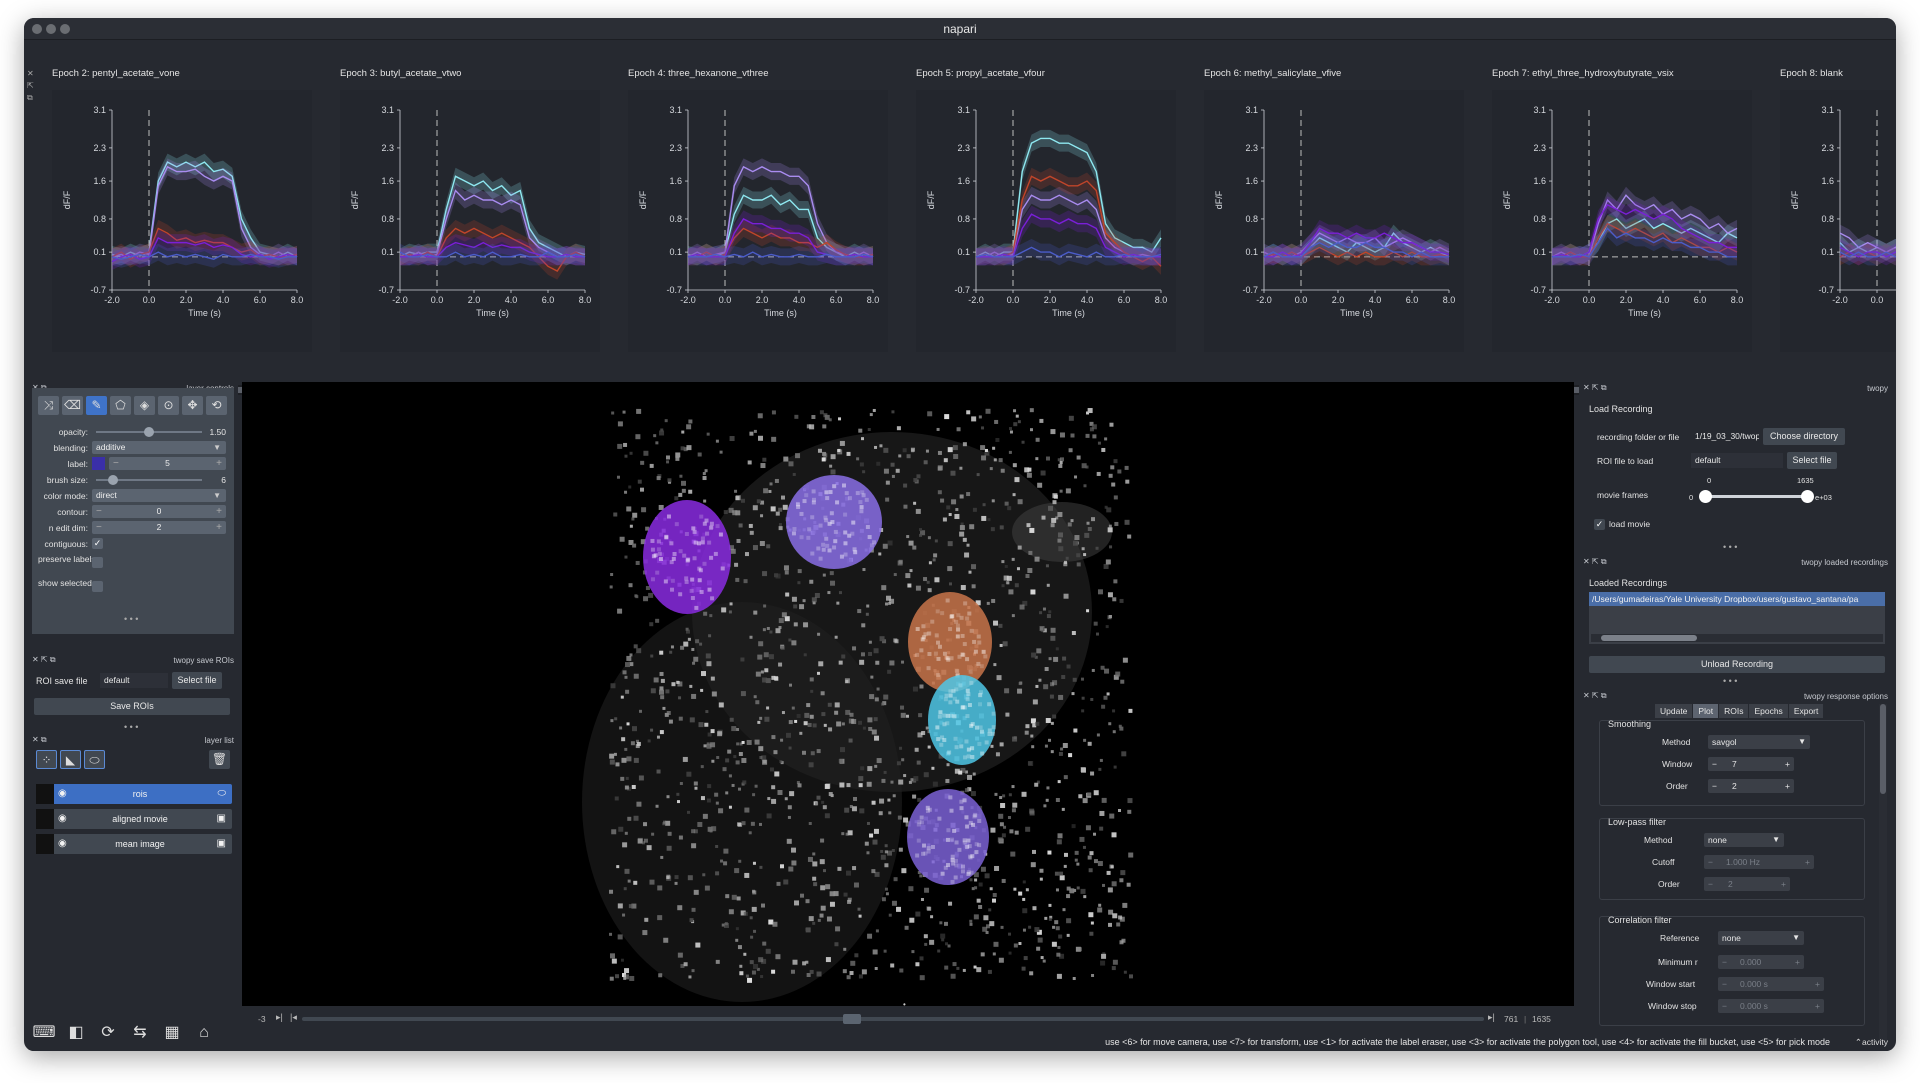  I want to click on load-movie-checkbox: ✓, so click(1599, 524).